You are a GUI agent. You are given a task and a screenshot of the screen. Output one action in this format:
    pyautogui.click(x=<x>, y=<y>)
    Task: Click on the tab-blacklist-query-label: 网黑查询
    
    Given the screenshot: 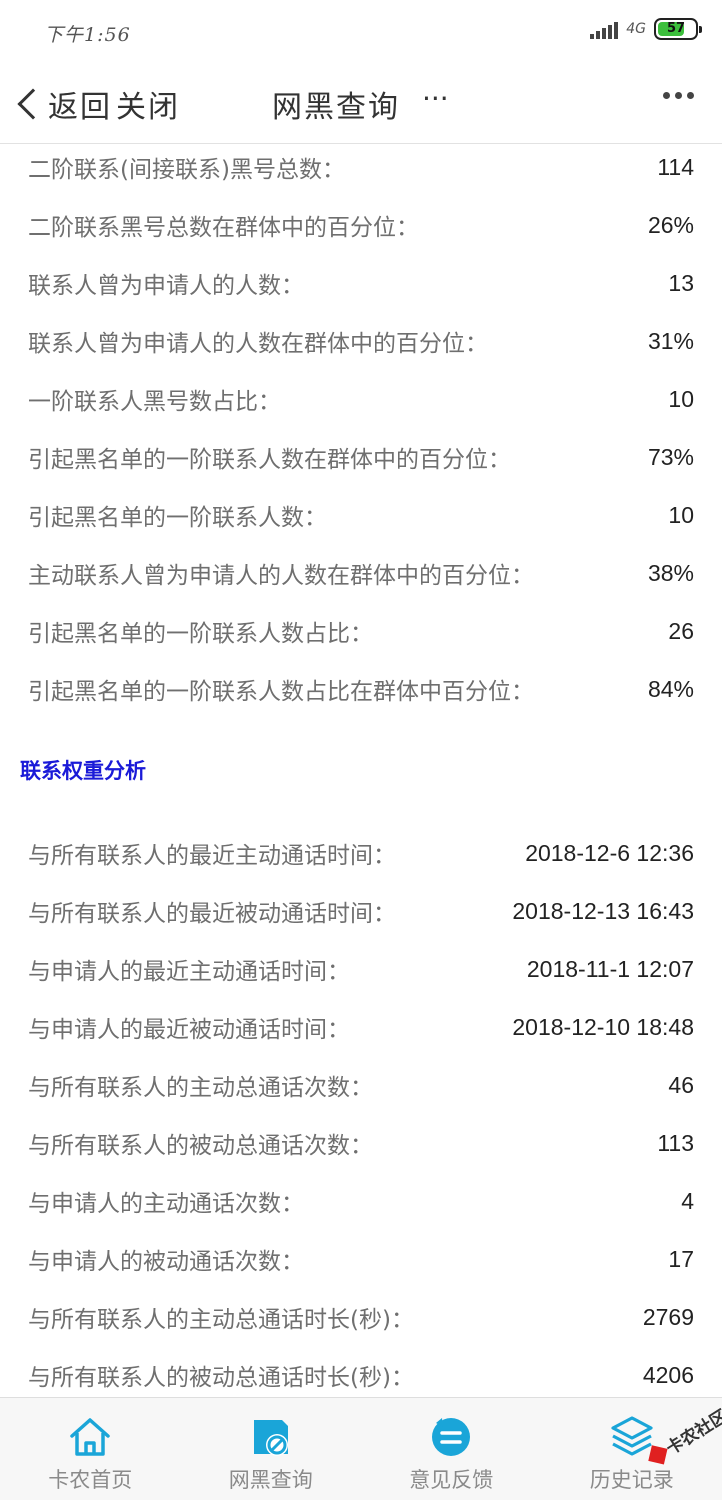 What is the action you would take?
    pyautogui.click(x=270, y=1480)
    